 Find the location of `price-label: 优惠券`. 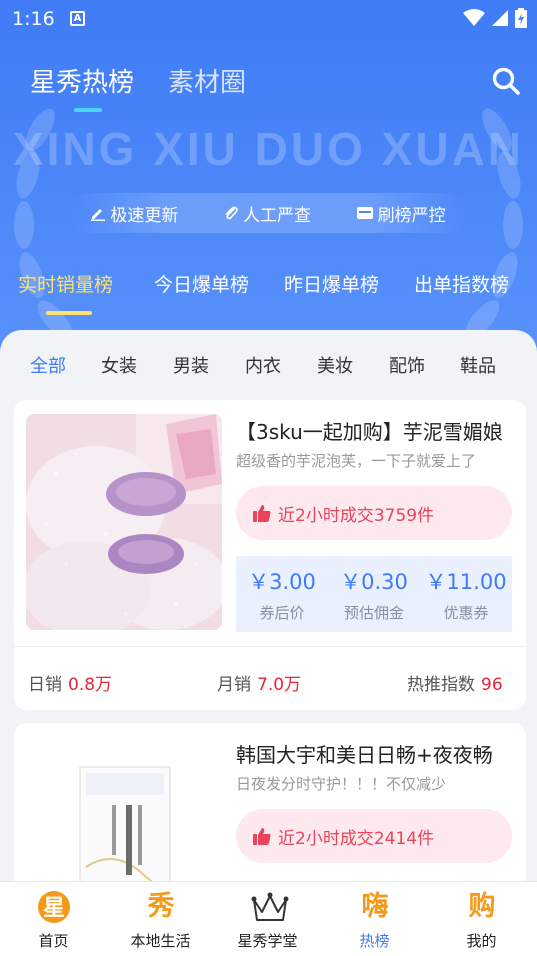

price-label: 优惠券 is located at coordinates (466, 613).